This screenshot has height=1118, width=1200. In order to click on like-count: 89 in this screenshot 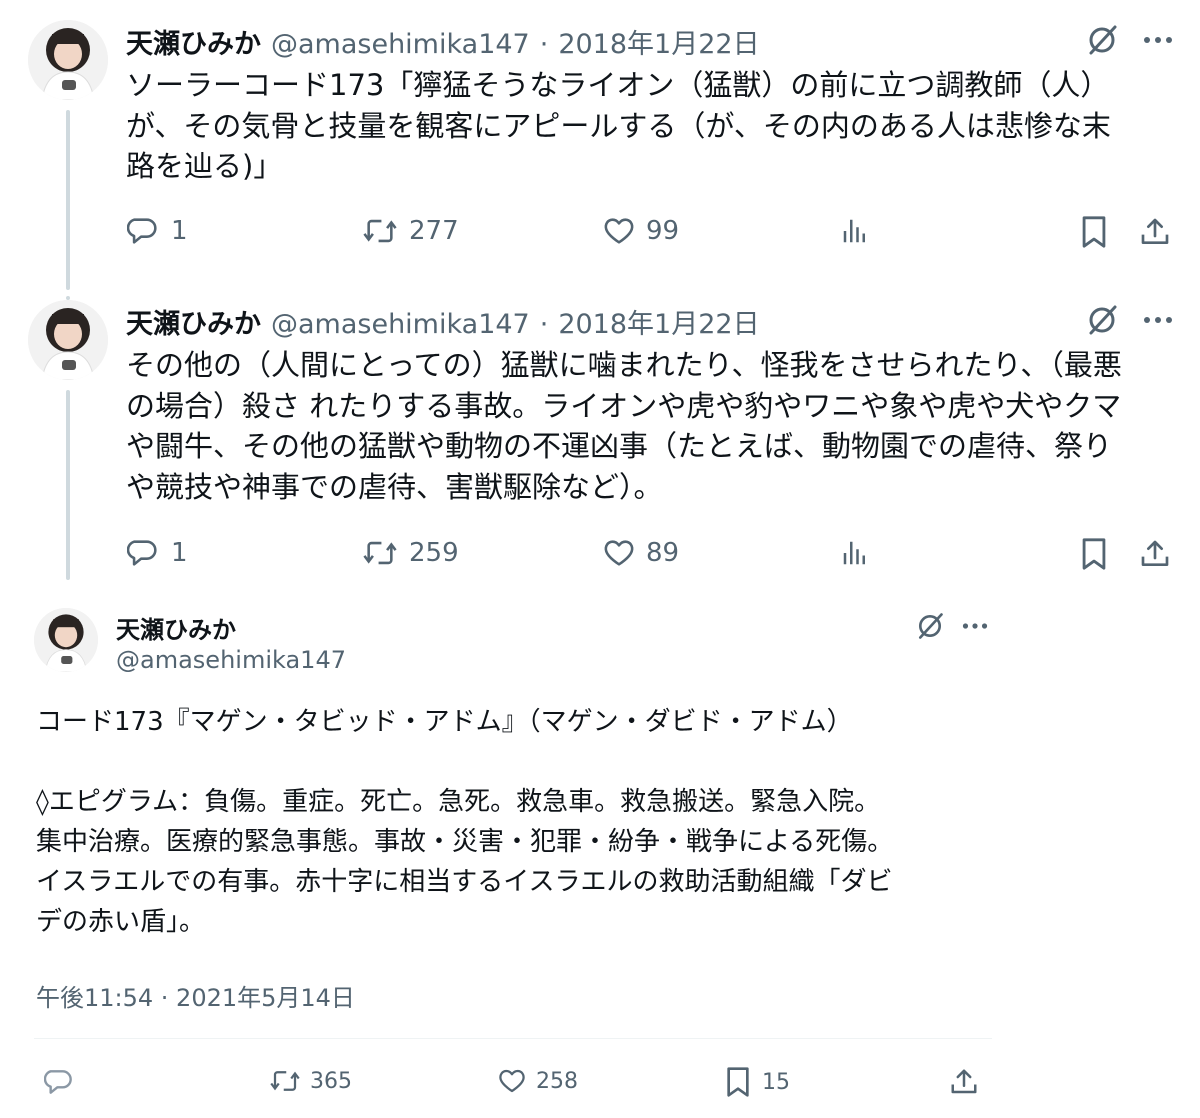, I will do `click(663, 553)`.